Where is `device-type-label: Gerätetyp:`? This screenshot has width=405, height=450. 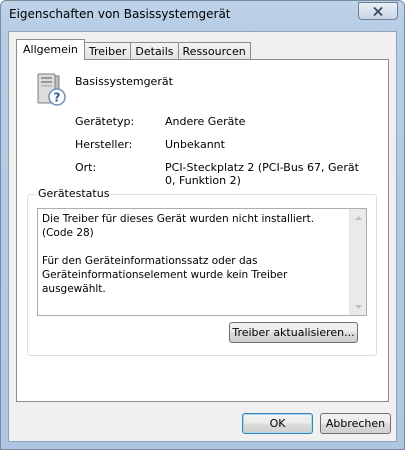 device-type-label: Gerätetyp: is located at coordinates (105, 121).